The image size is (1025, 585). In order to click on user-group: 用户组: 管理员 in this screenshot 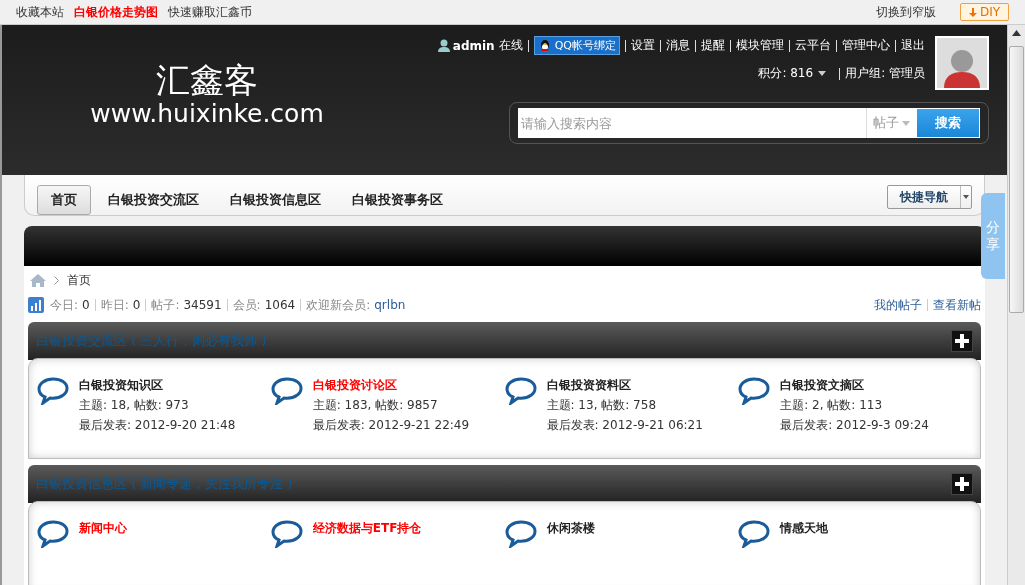, I will do `click(885, 73)`.